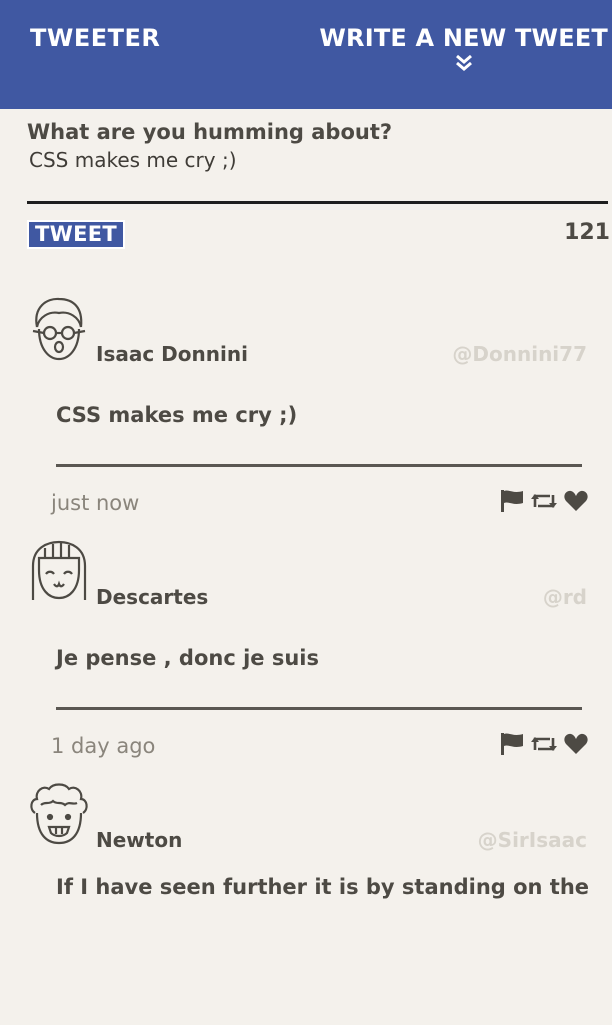 This screenshot has width=612, height=1025. Describe the element at coordinates (317, 175) in the screenshot. I see `tweet-text-input` at that location.